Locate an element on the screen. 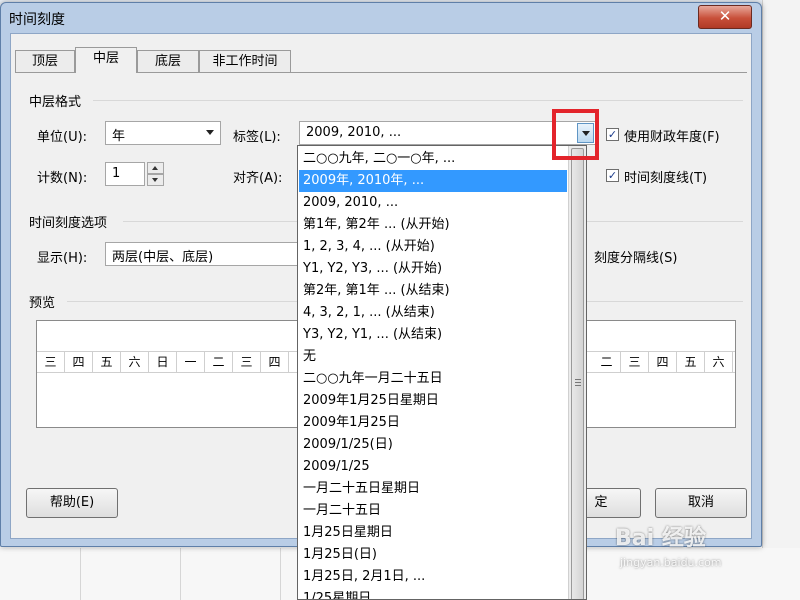  dropdown-option: 1/25星期日 is located at coordinates (433, 593).